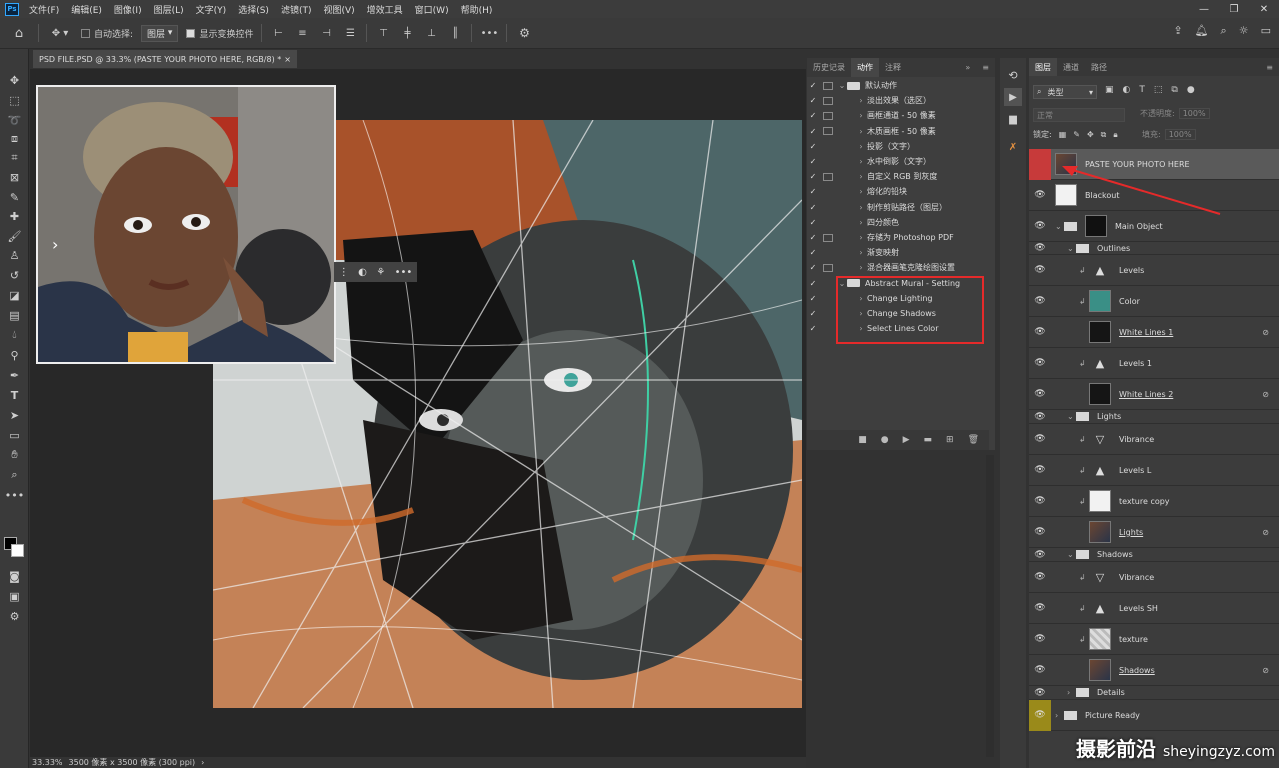 Image resolution: width=1279 pixels, height=768 pixels. What do you see at coordinates (1154, 301) in the screenshot?
I see `layer-row: 👁︎ ↲ Color` at bounding box center [1154, 301].